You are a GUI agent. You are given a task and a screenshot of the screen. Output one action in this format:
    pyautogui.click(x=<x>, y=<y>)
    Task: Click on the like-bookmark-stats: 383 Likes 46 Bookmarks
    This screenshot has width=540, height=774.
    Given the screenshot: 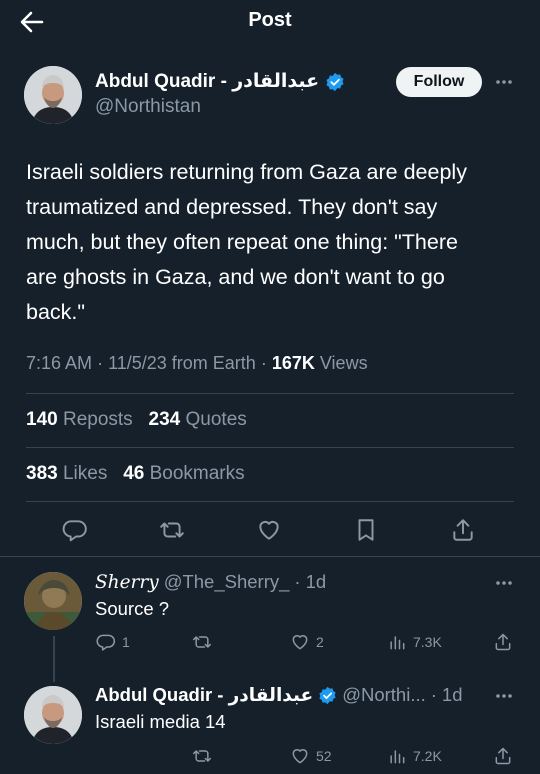 What is the action you would take?
    pyautogui.click(x=135, y=474)
    